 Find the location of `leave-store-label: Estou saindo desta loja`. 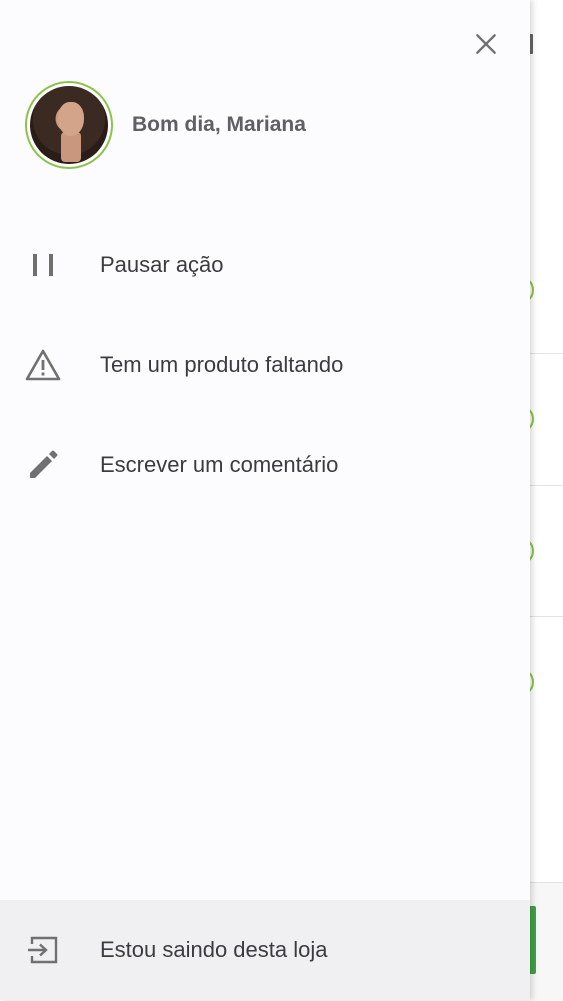

leave-store-label: Estou saindo desta loja is located at coordinates (214, 949).